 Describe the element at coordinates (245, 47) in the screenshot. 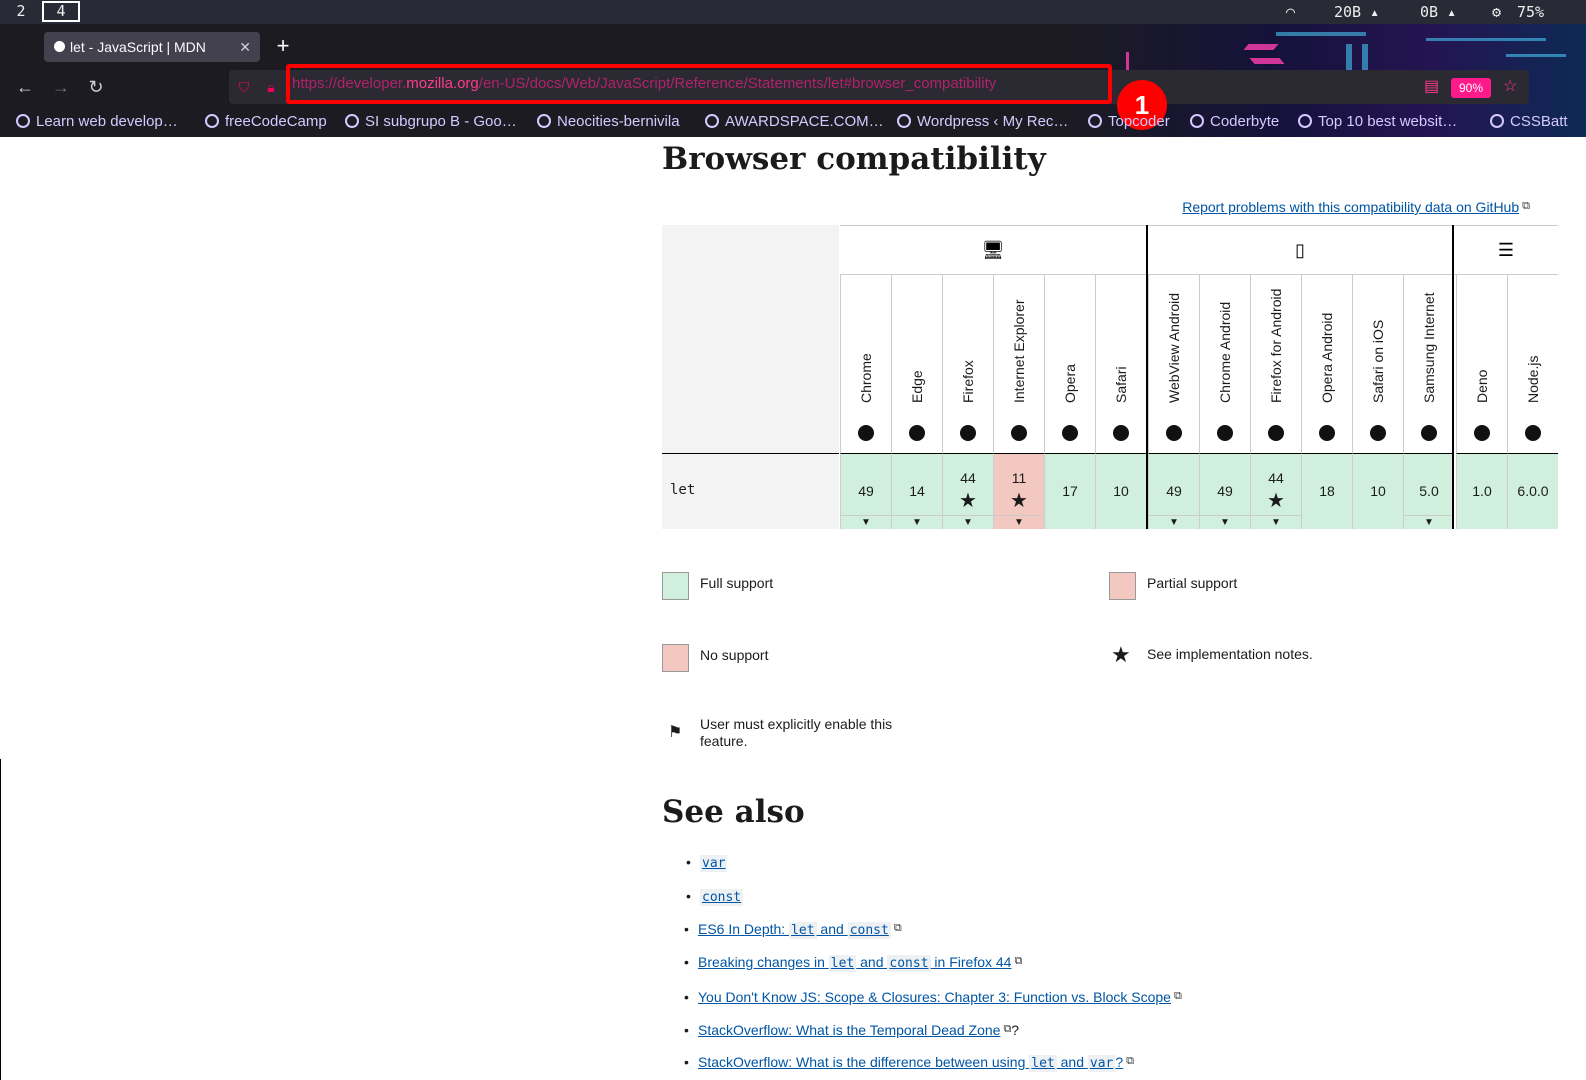

I see `close-tab-icon: ✕` at that location.